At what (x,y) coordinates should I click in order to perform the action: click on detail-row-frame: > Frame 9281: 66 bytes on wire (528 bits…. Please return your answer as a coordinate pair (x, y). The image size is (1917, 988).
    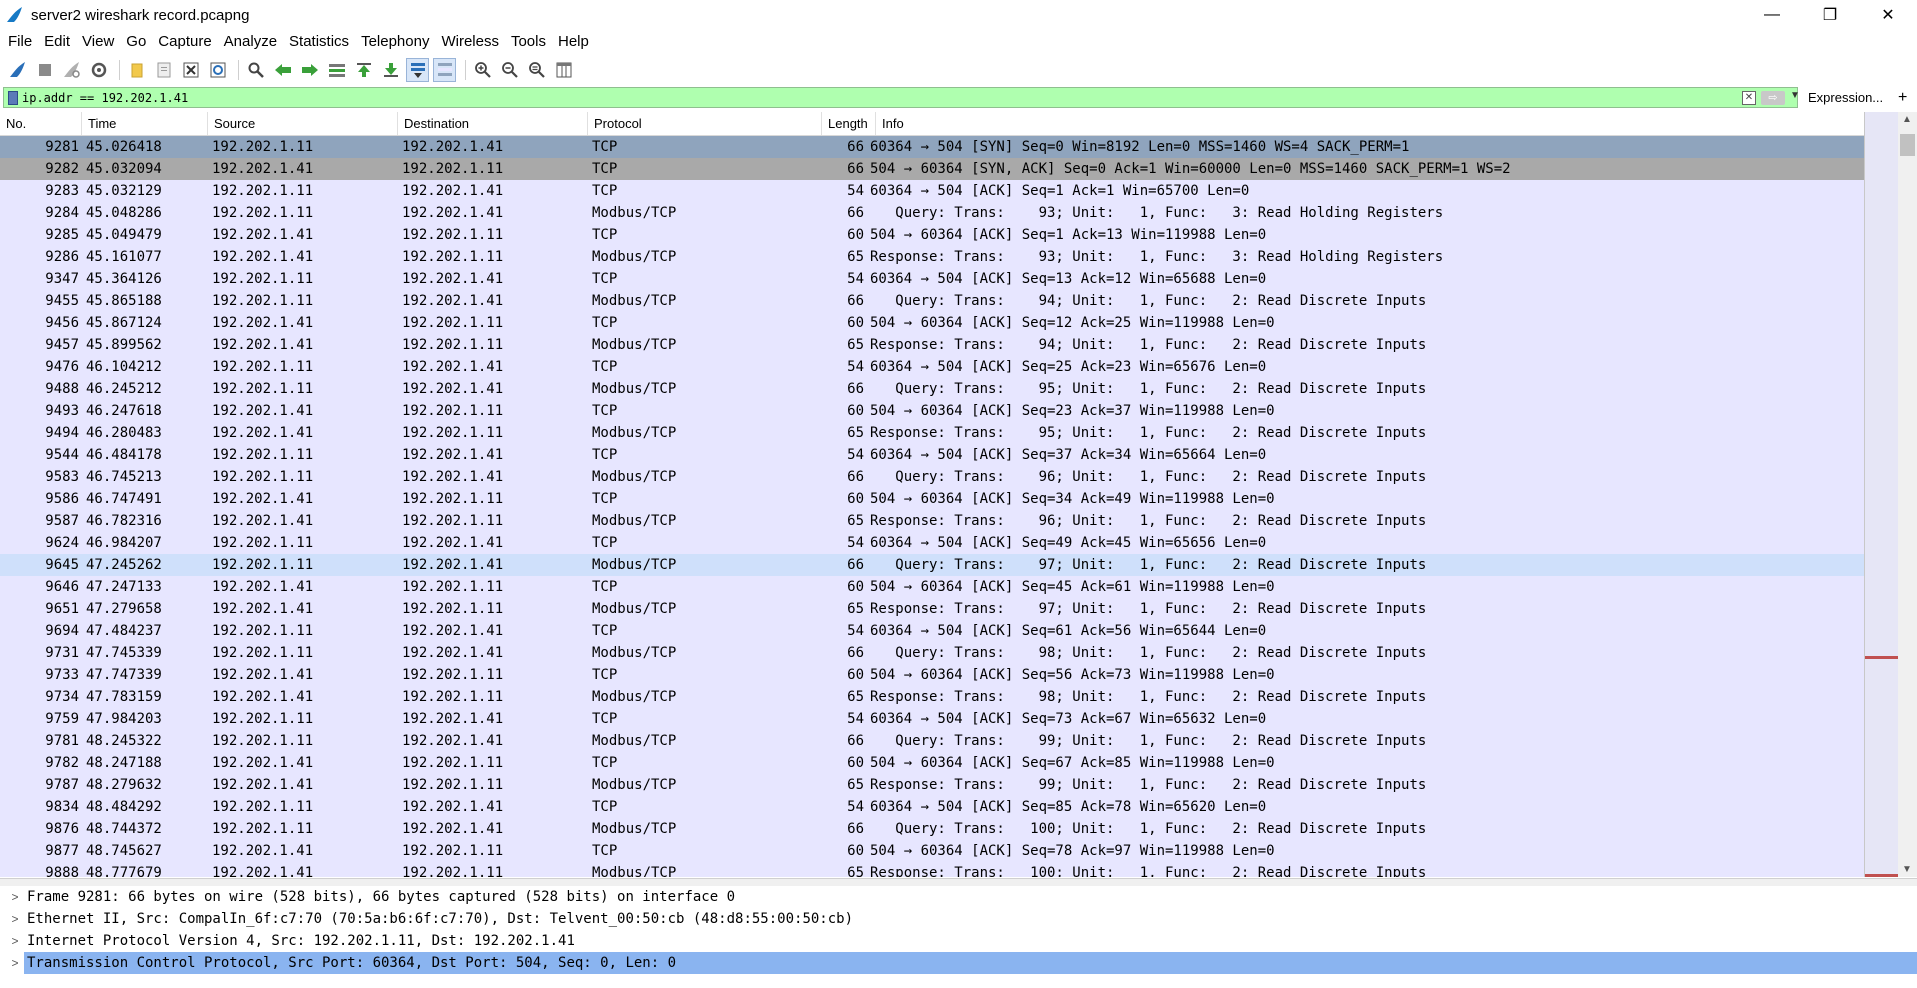
    Looking at the image, I should click on (958, 897).